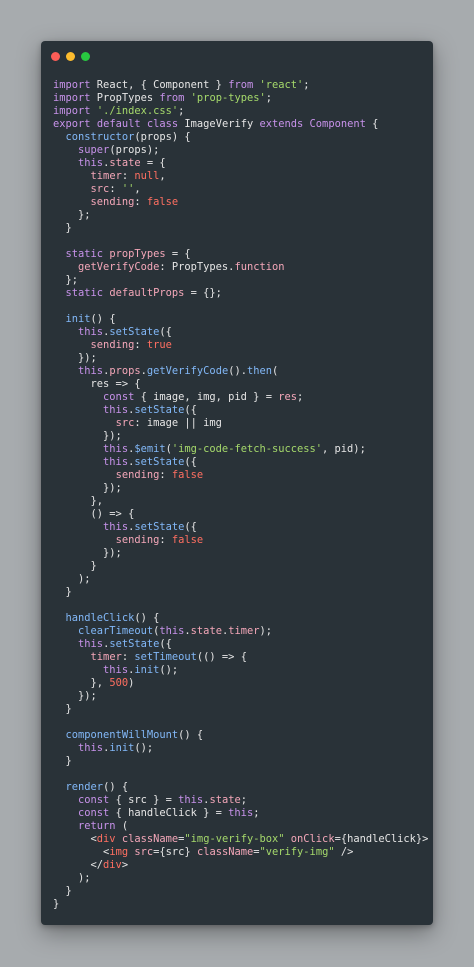 The height and width of the screenshot is (967, 474). I want to click on code-token: (, so click(122, 826).